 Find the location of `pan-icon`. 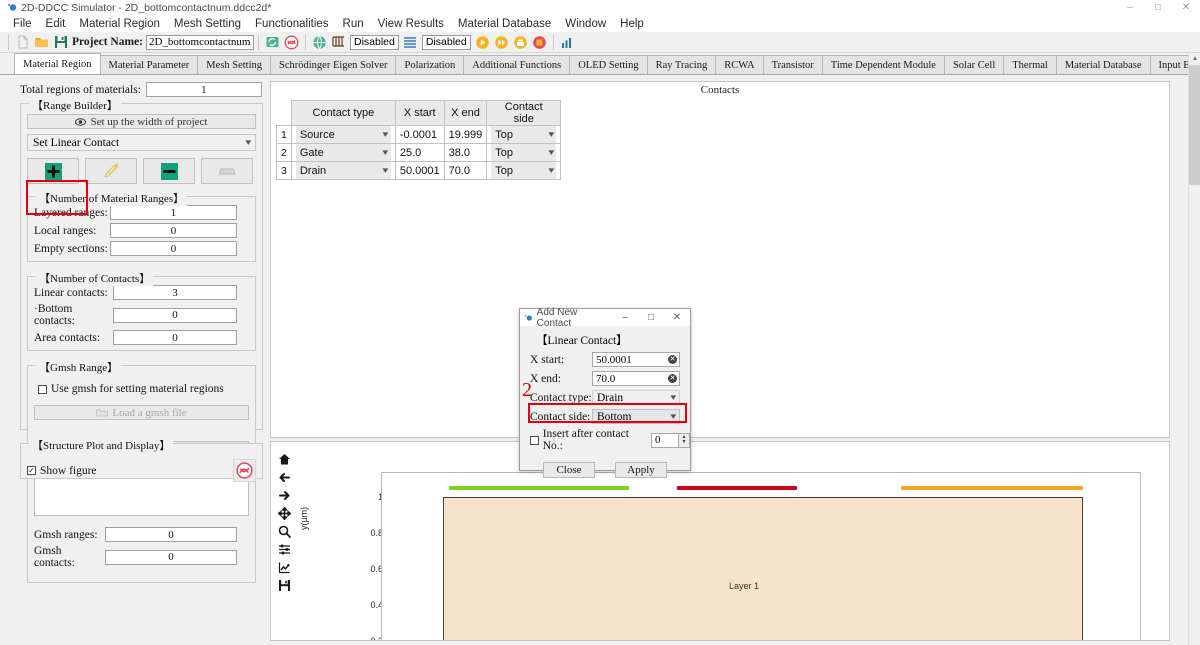

pan-icon is located at coordinates (284, 513).